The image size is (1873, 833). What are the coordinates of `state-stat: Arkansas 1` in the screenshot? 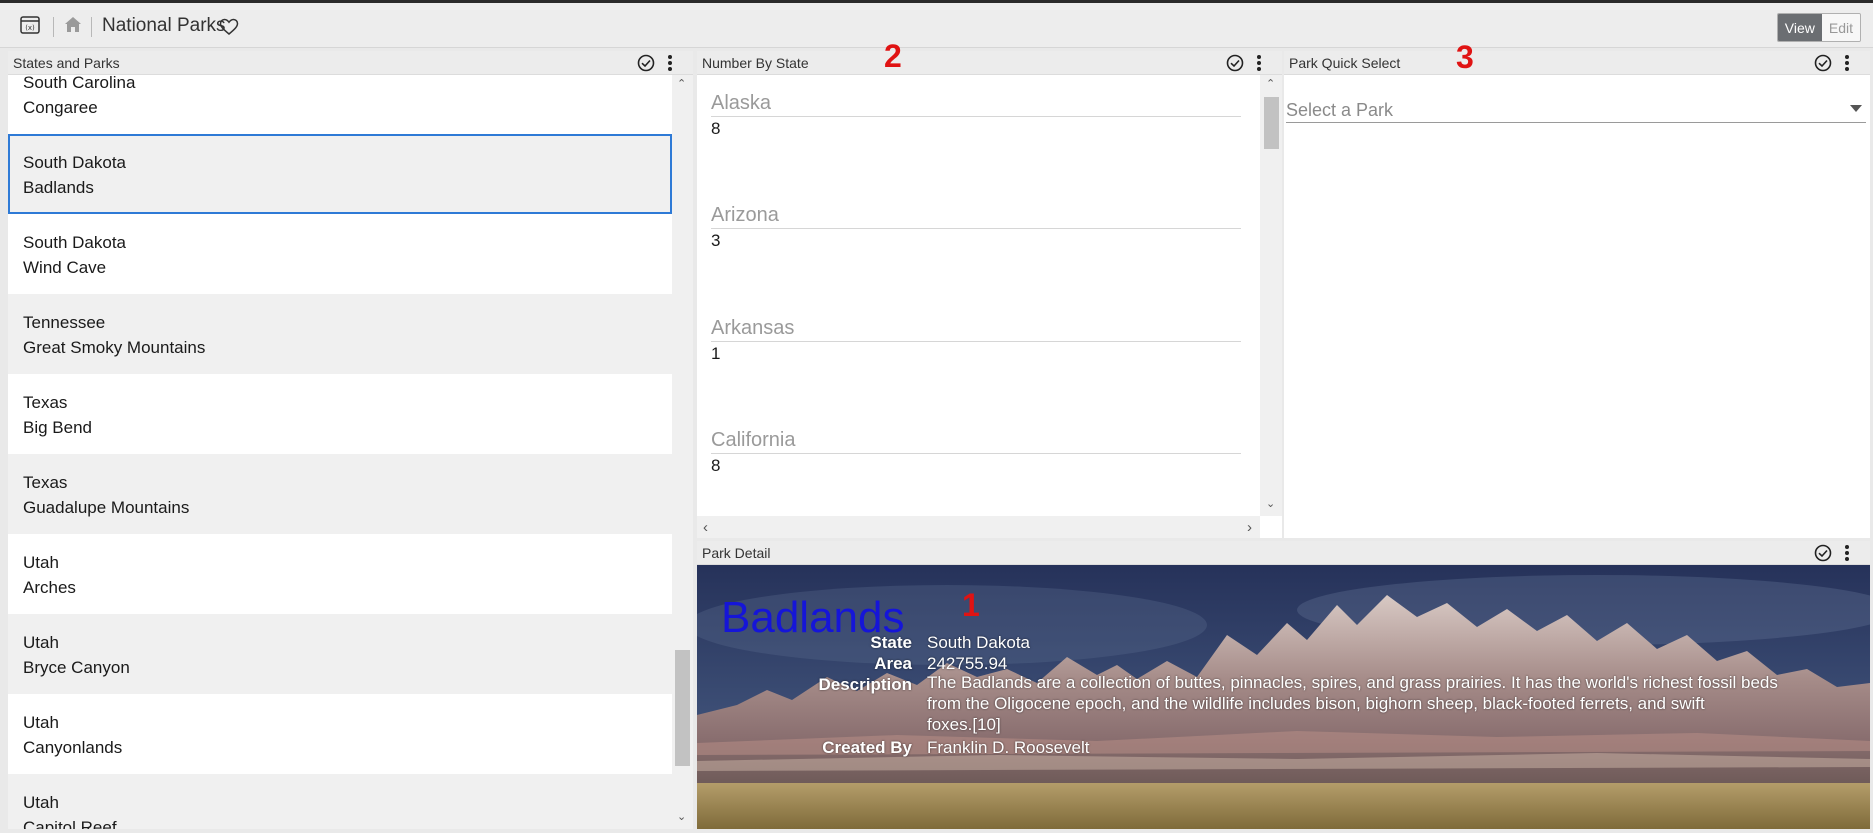 It's located at (976, 339).